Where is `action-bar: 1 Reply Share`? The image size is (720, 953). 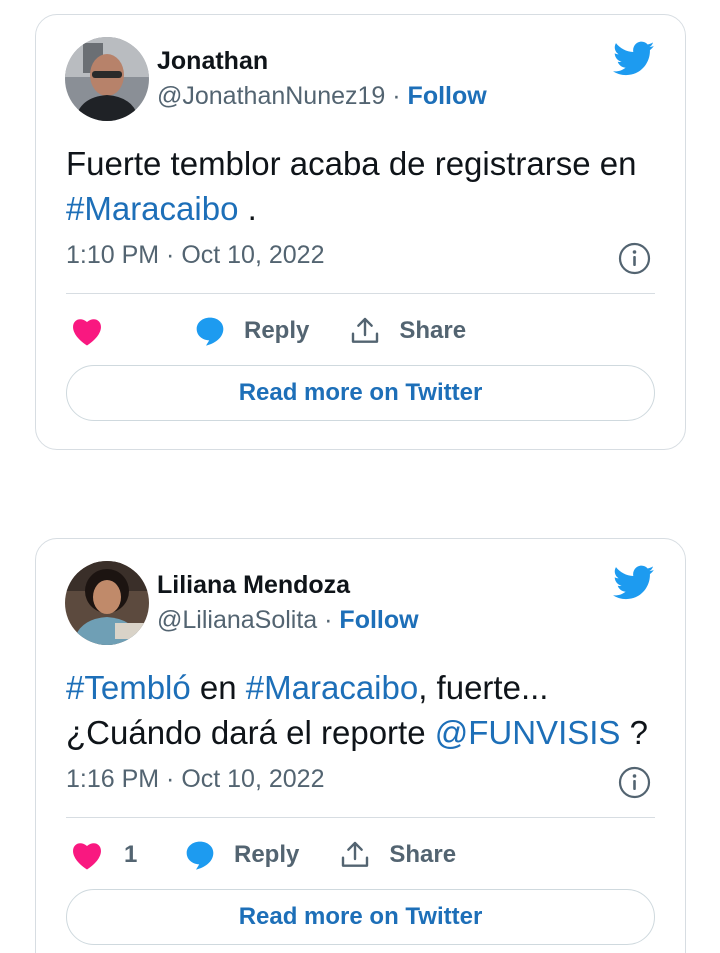
action-bar: 1 Reply Share is located at coordinates (360, 855).